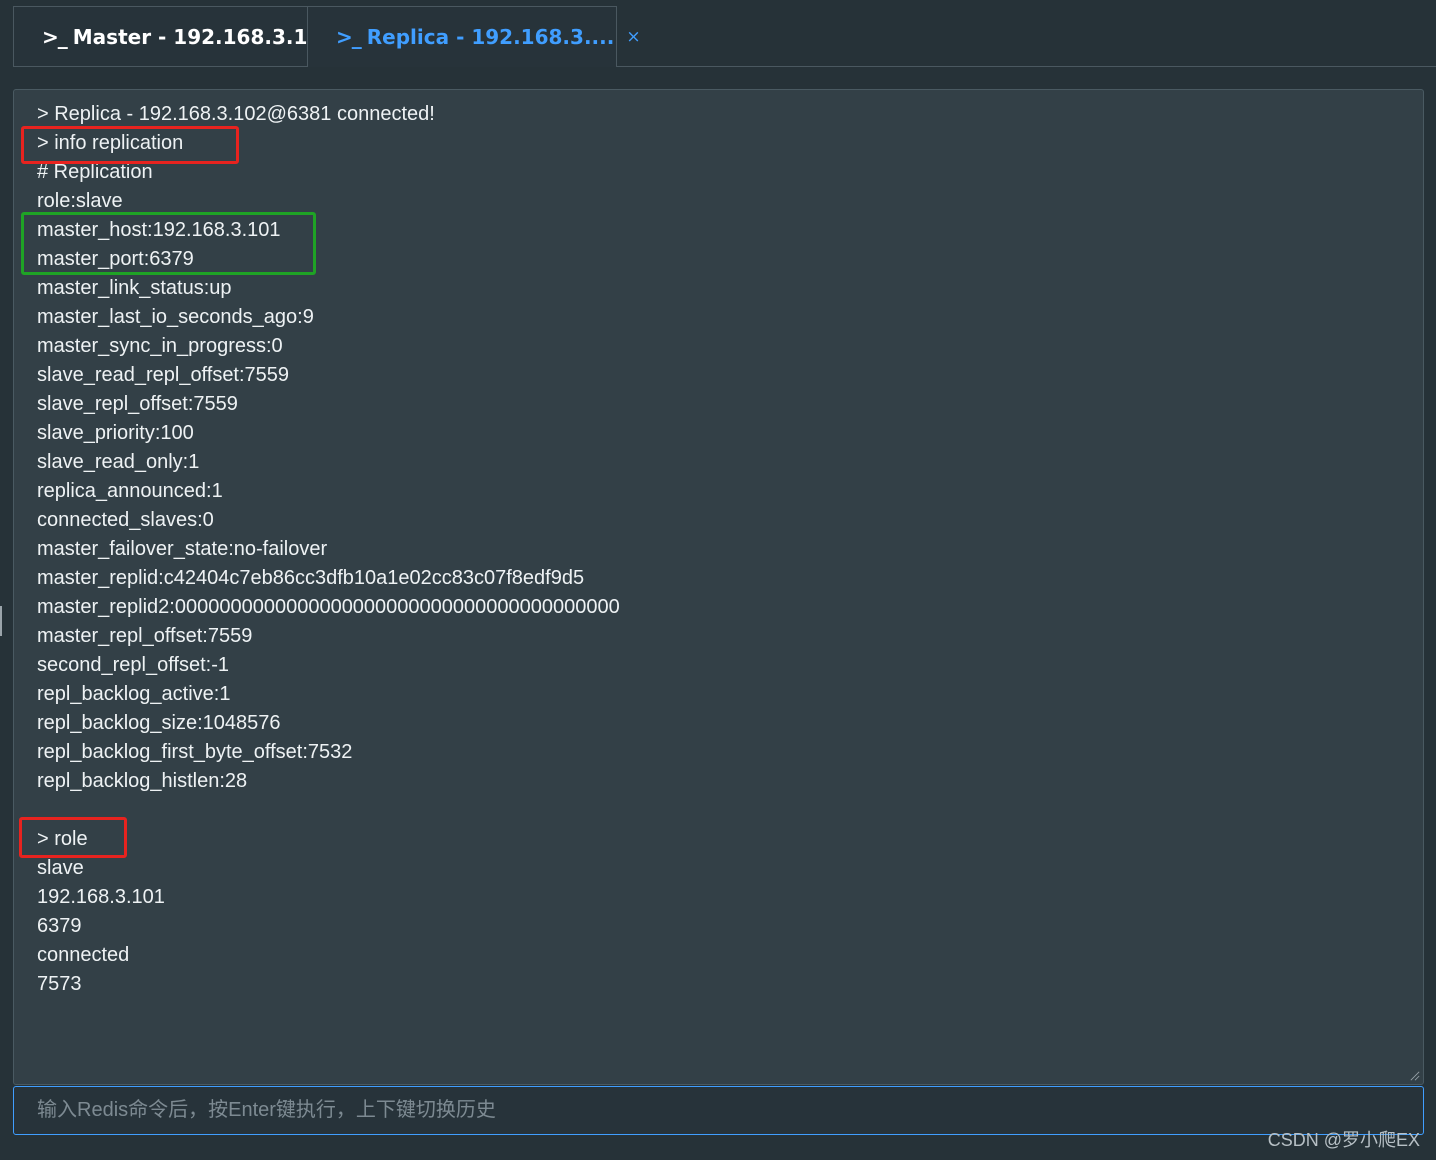  What do you see at coordinates (95, 172) in the screenshot?
I see `console-line: # Replication` at bounding box center [95, 172].